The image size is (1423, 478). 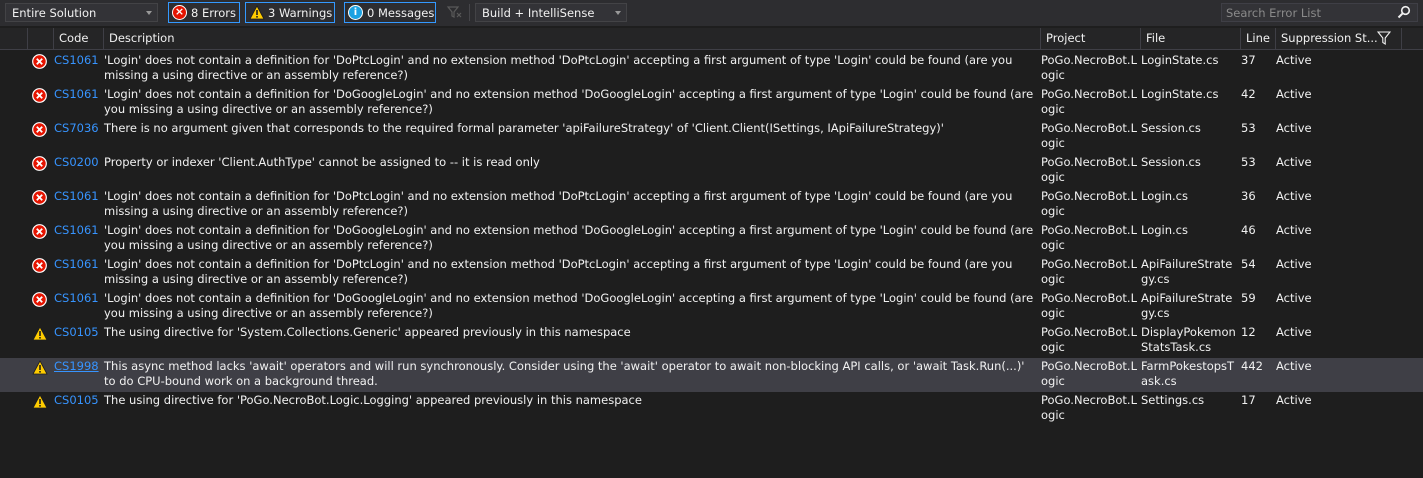 What do you see at coordinates (78, 38) in the screenshot?
I see `column-header-code: Code` at bounding box center [78, 38].